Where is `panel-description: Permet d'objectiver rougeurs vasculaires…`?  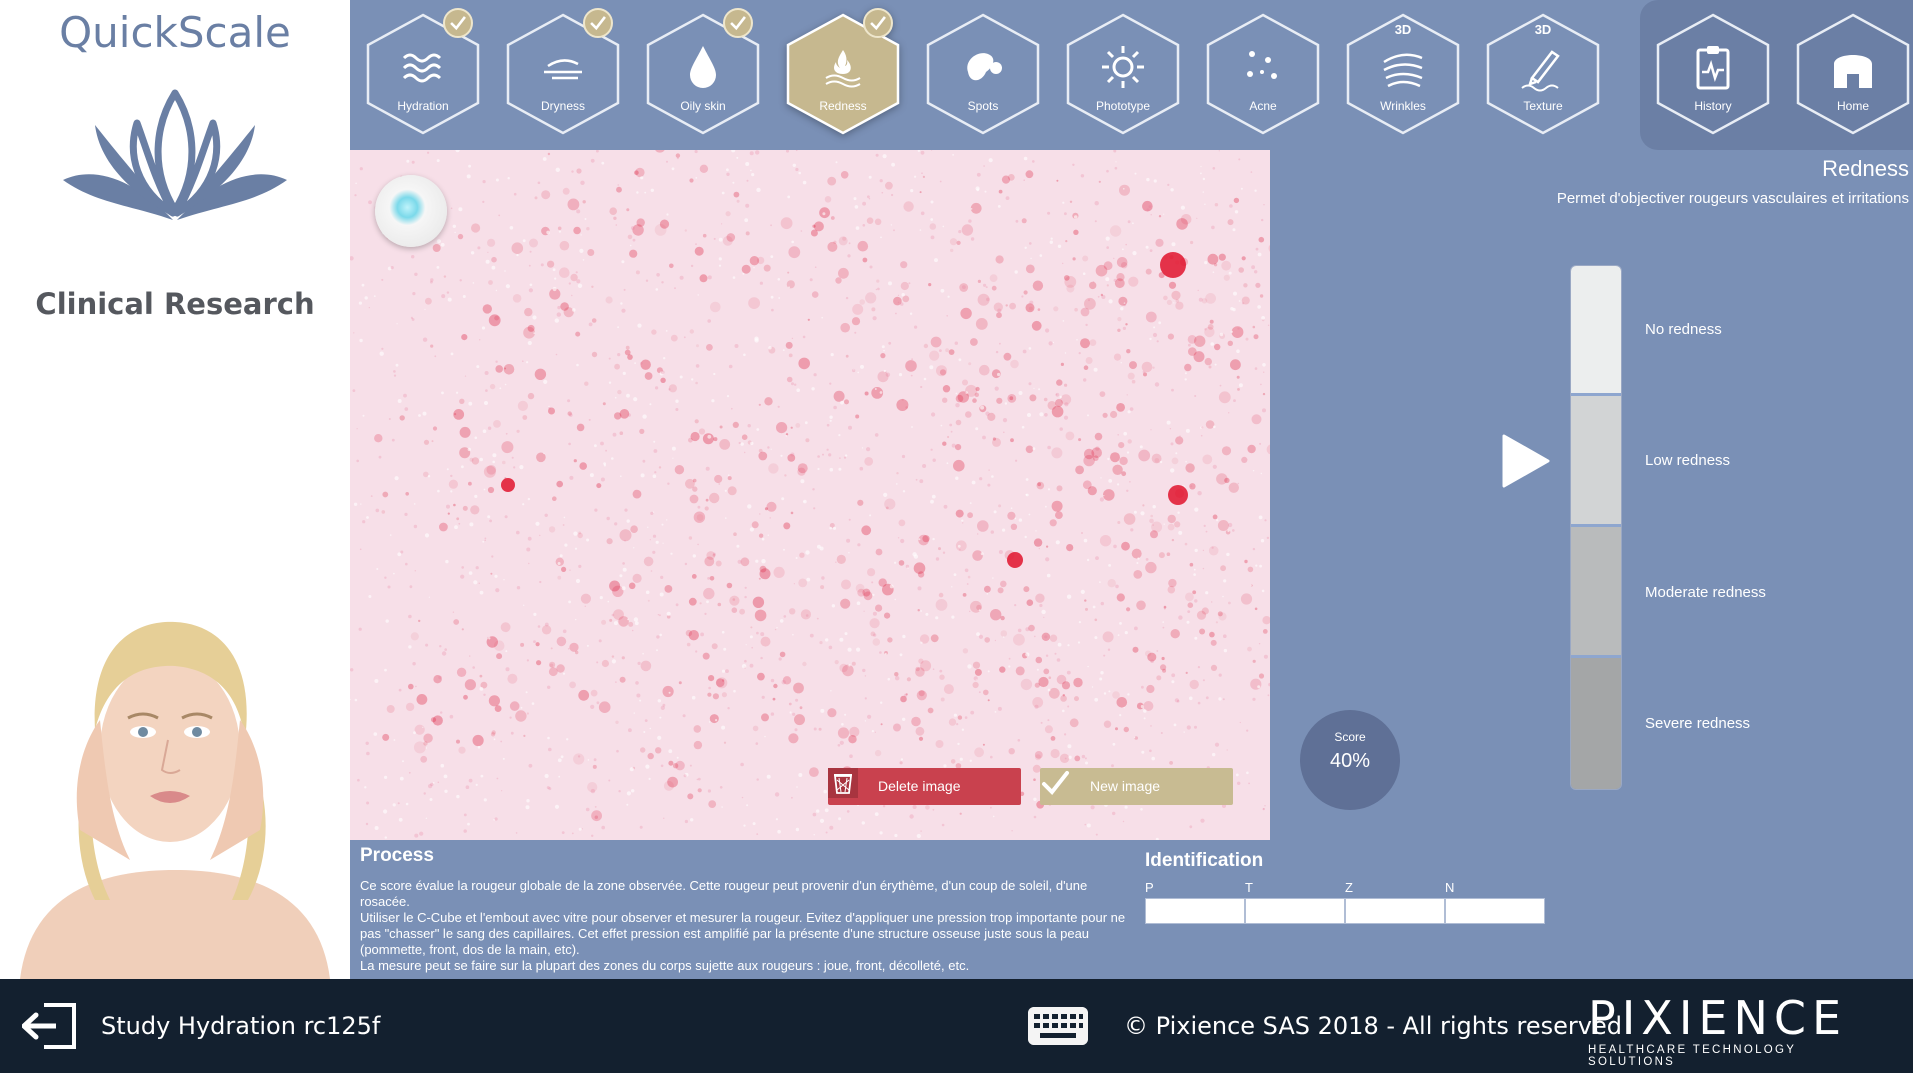
panel-description: Permet d'objectiver rougeurs vasculaires… is located at coordinates (1732, 198).